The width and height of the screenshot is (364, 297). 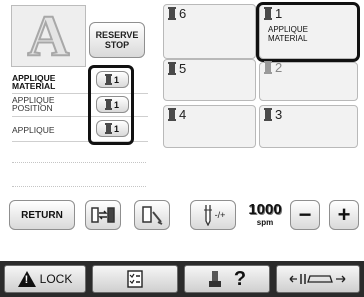 I want to click on thread-color-button, so click(x=152, y=215).